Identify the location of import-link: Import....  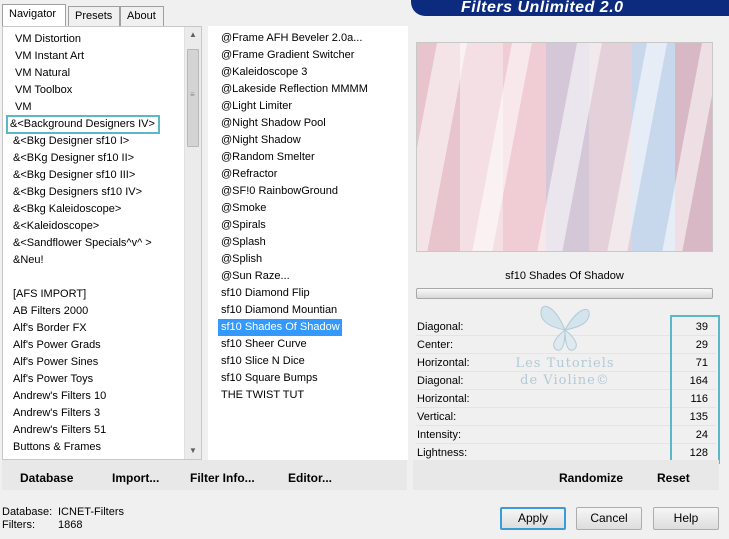
(135, 478).